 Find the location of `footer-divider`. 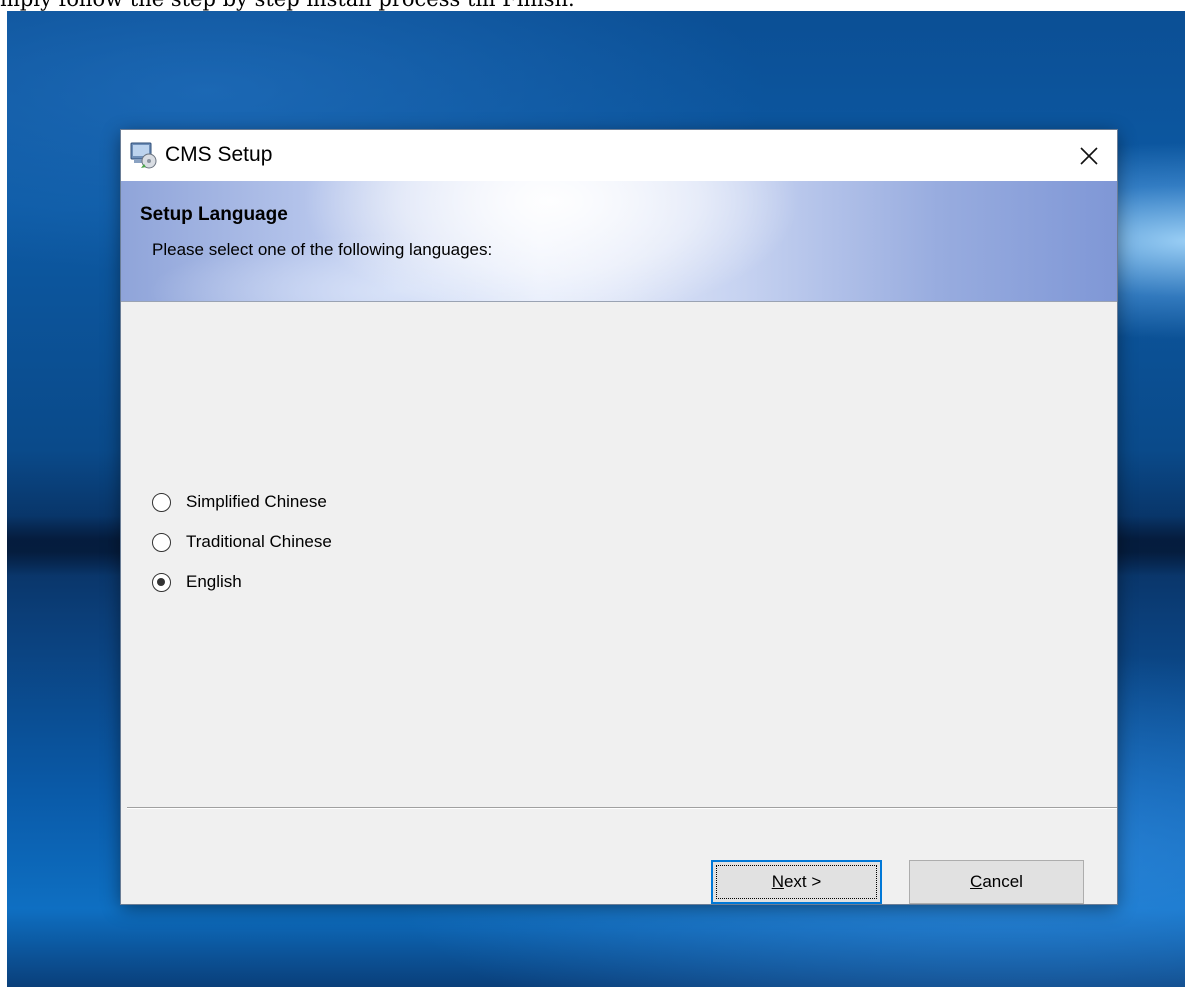

footer-divider is located at coordinates (622, 808).